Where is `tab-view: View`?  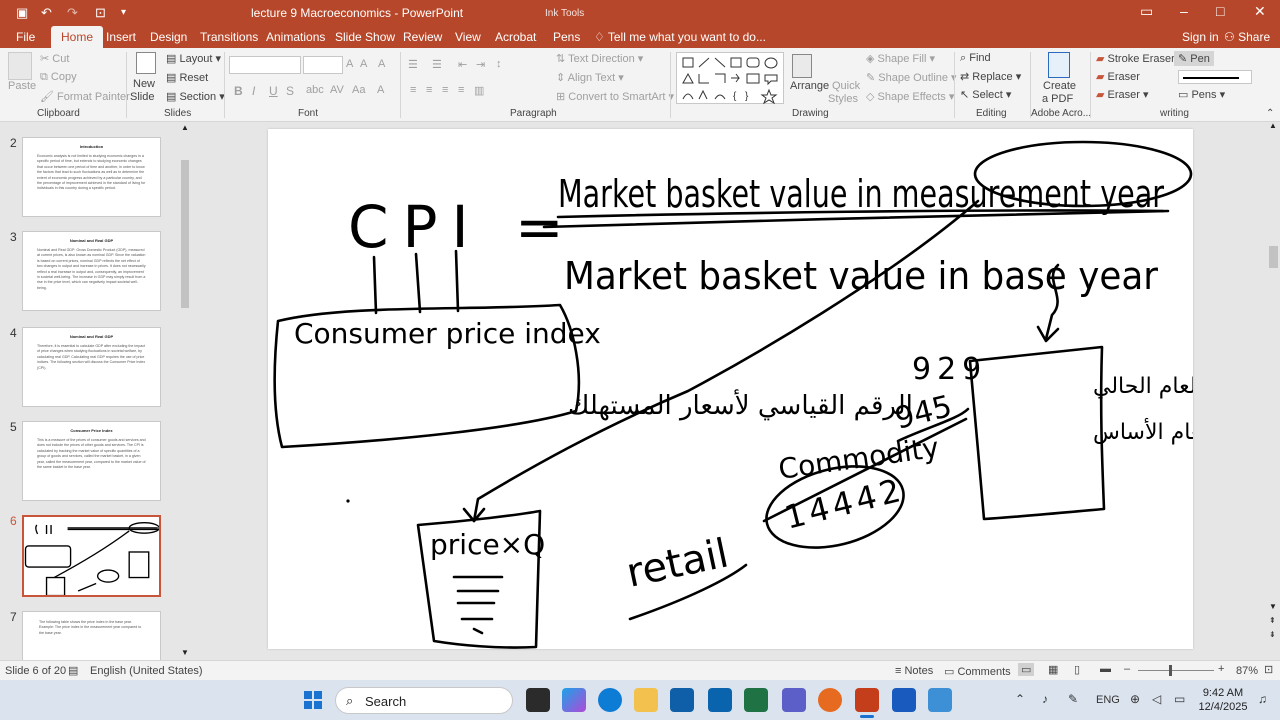 tab-view: View is located at coordinates (468, 37).